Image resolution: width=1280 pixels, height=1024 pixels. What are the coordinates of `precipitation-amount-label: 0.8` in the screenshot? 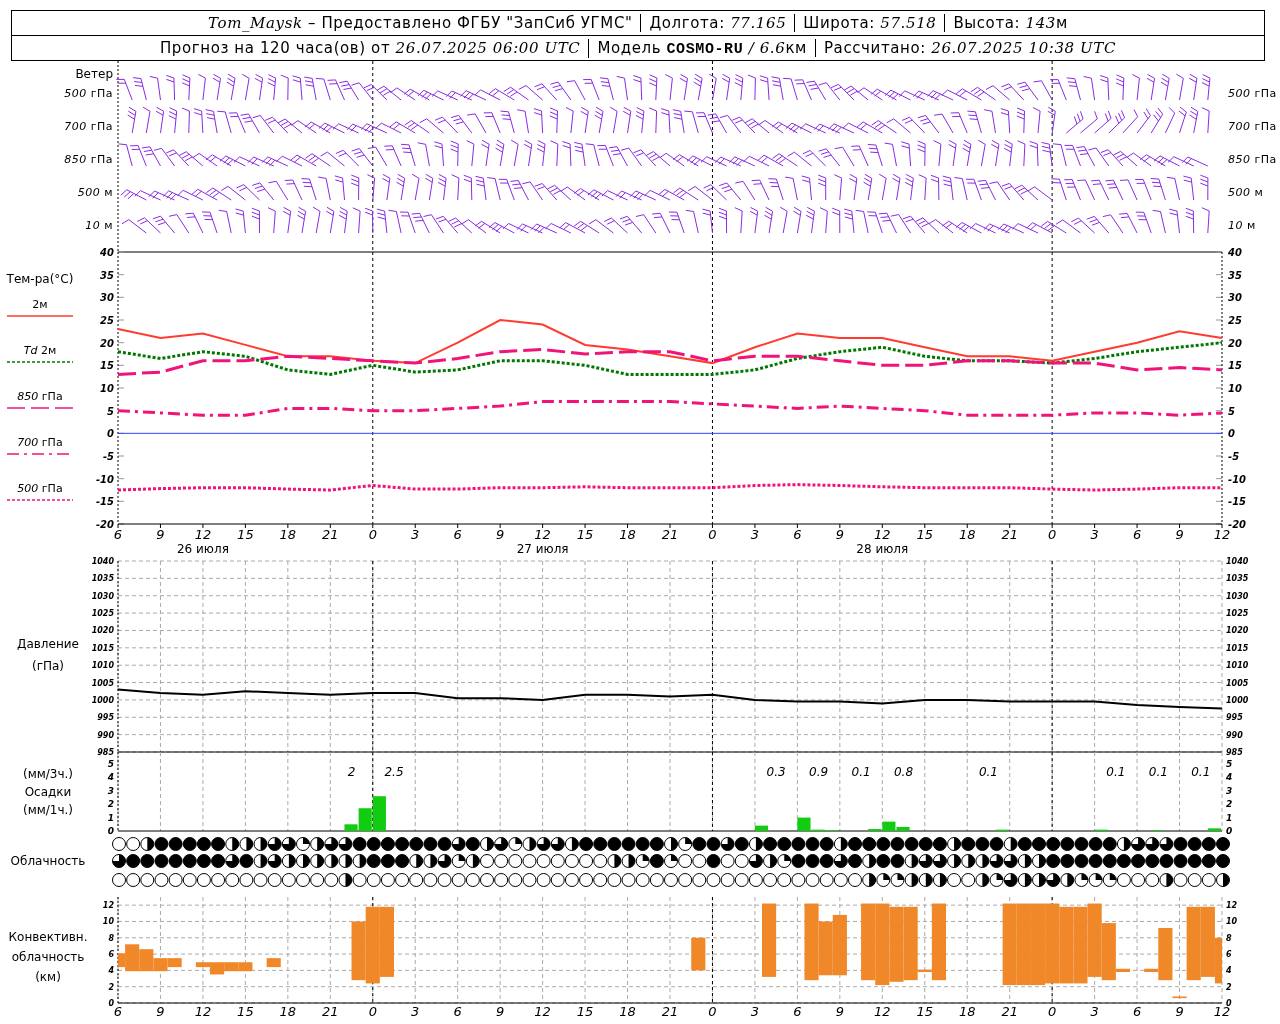 It's located at (904, 772).